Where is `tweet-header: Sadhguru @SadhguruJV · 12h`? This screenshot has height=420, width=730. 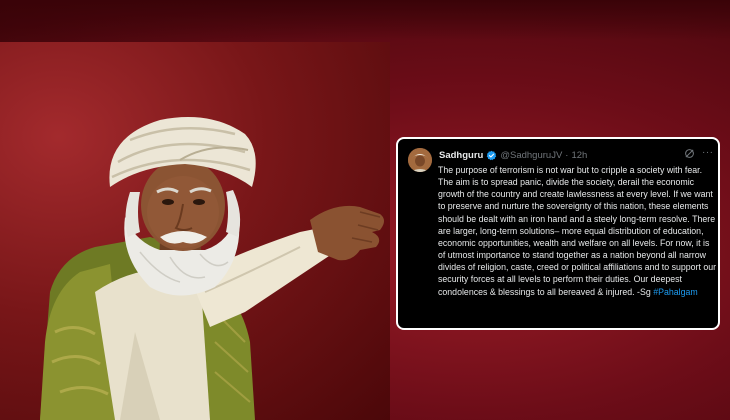
tweet-header: Sadhguru @SadhguruJV · 12h is located at coordinates (513, 155).